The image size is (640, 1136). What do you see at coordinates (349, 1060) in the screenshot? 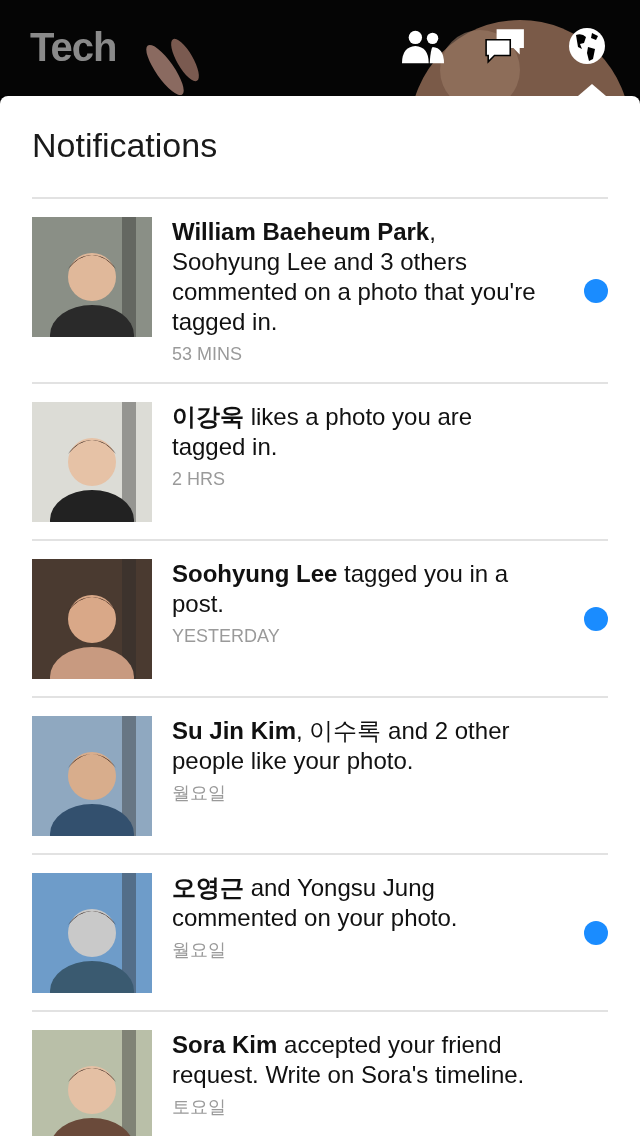
I see `notification-text: Sora Kim accepted your friend request. Write on Sora's timeline.` at bounding box center [349, 1060].